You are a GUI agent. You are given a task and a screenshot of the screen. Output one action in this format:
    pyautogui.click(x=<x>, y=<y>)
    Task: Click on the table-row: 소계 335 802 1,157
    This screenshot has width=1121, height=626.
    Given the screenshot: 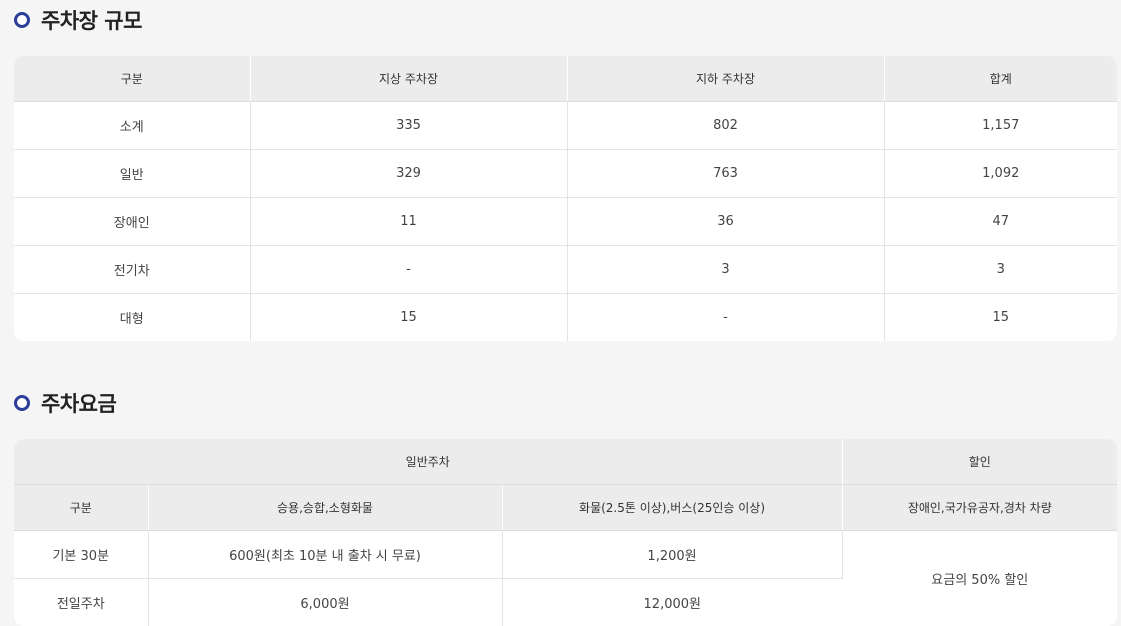 What is the action you would take?
    pyautogui.click(x=565, y=125)
    